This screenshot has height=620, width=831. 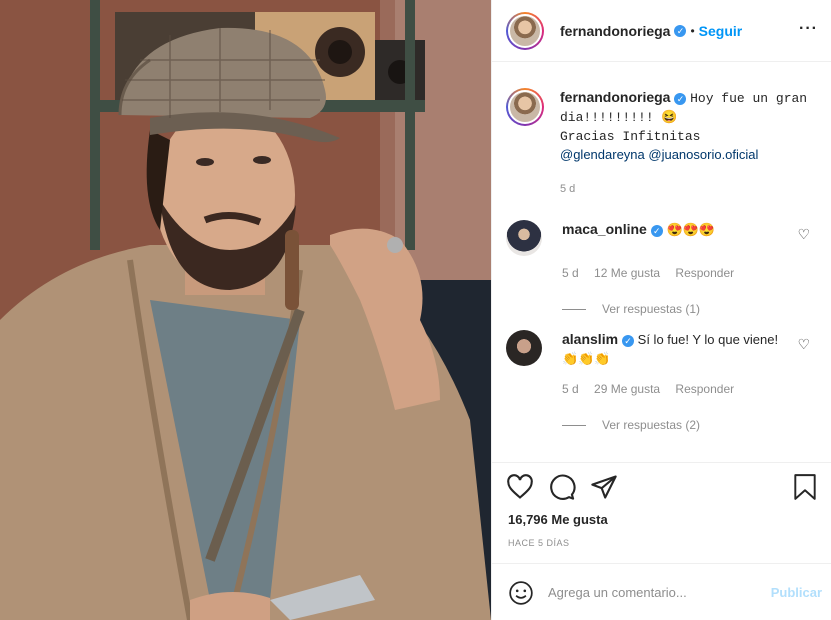 What do you see at coordinates (521, 593) in the screenshot?
I see `emoji-icon` at bounding box center [521, 593].